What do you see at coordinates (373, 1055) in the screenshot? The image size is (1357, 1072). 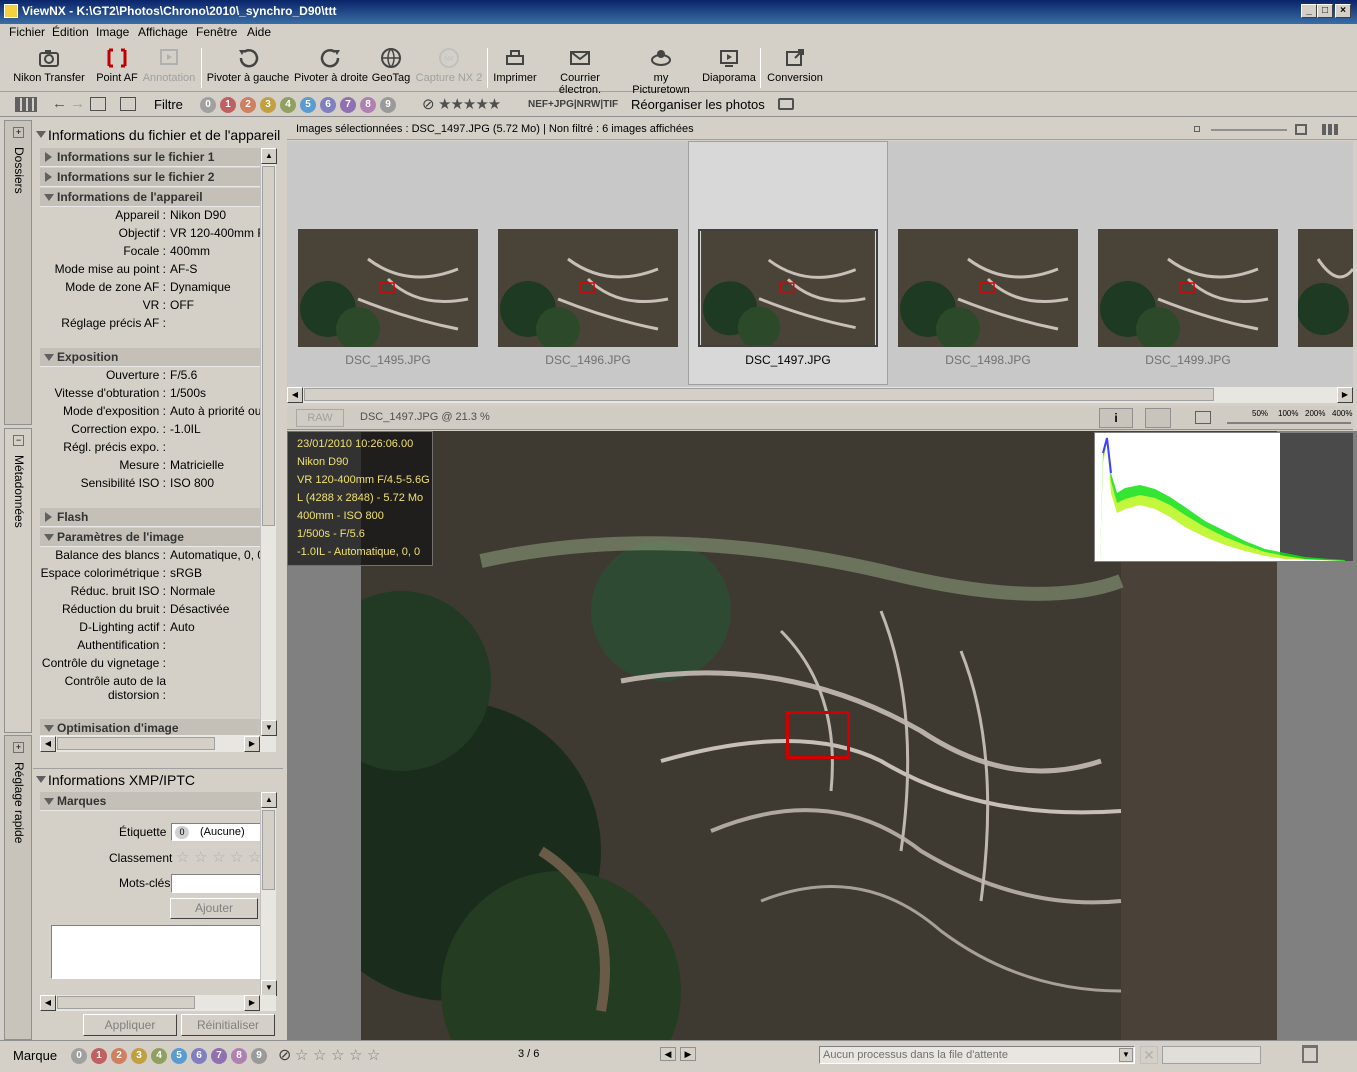 I see `mark-star-5: ☆` at bounding box center [373, 1055].